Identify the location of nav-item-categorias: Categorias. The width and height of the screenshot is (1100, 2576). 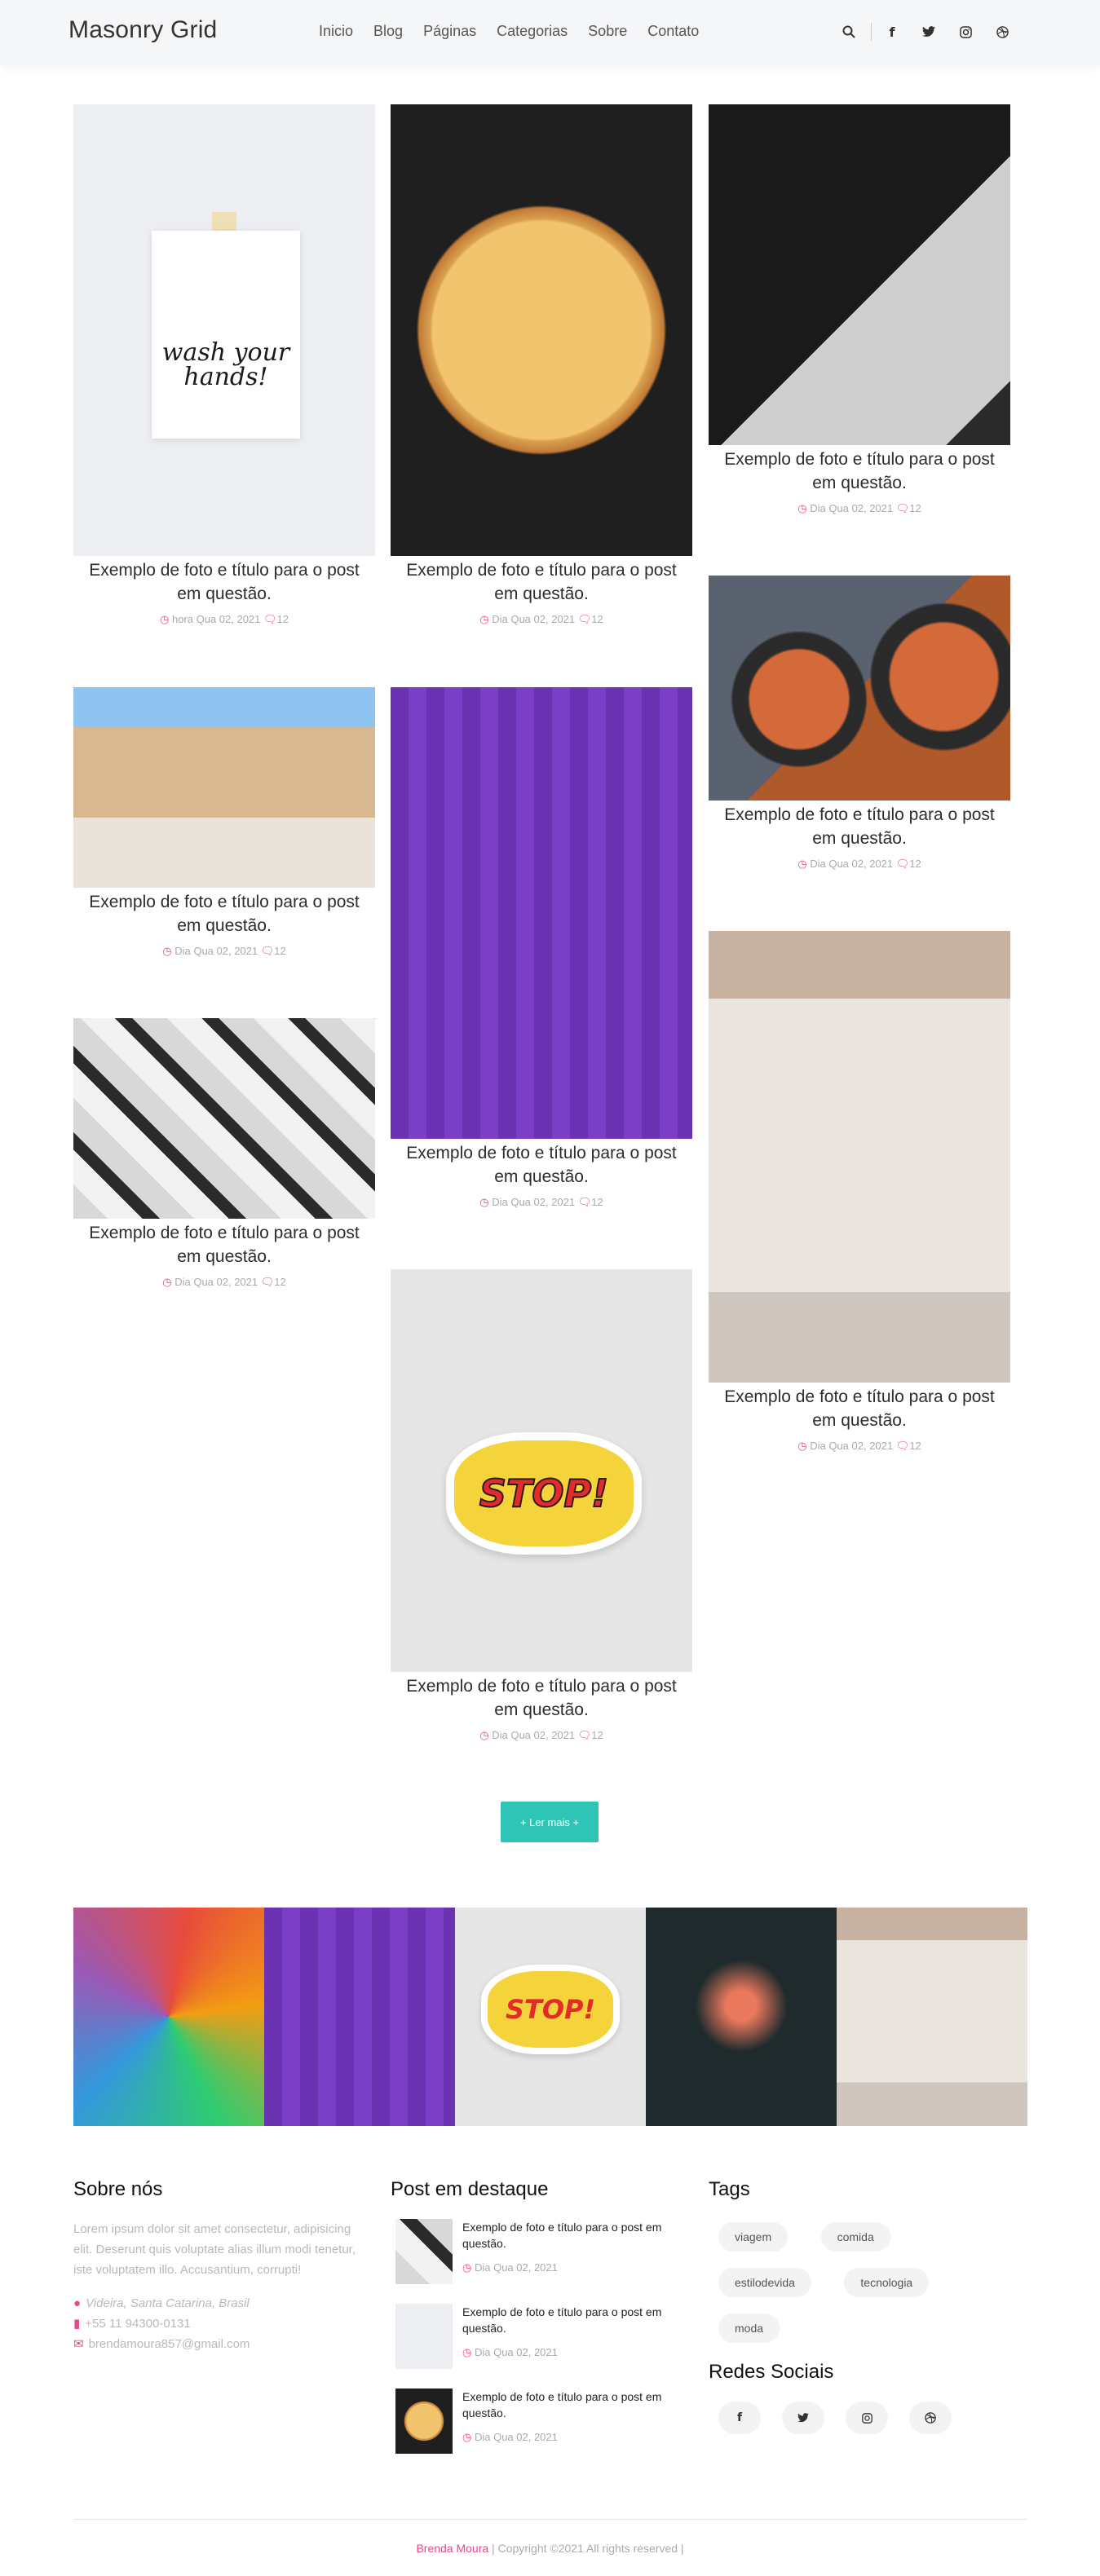
(532, 31).